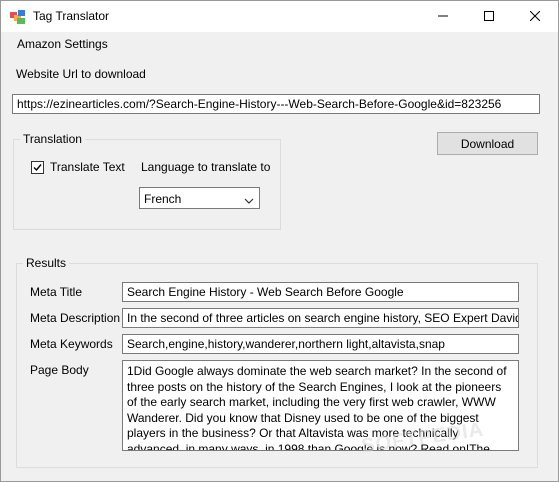 The height and width of the screenshot is (482, 559). I want to click on maximize-icon, so click(489, 17).